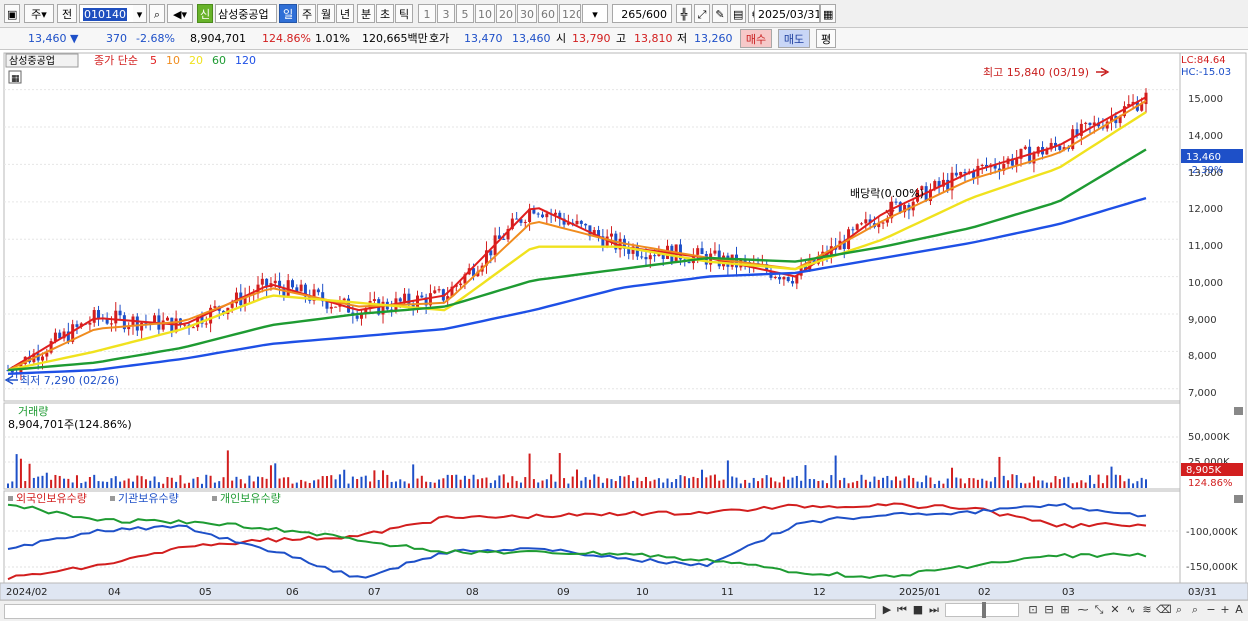 The height and width of the screenshot is (621, 1248). Describe the element at coordinates (527, 13) in the screenshot. I see `interval-30: 30` at that location.